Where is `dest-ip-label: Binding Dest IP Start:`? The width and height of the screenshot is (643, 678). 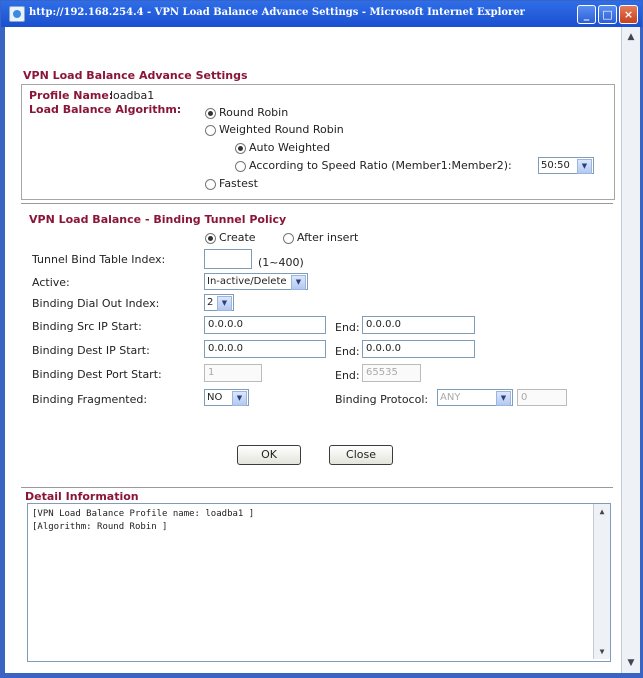 dest-ip-label: Binding Dest IP Start: is located at coordinates (91, 350).